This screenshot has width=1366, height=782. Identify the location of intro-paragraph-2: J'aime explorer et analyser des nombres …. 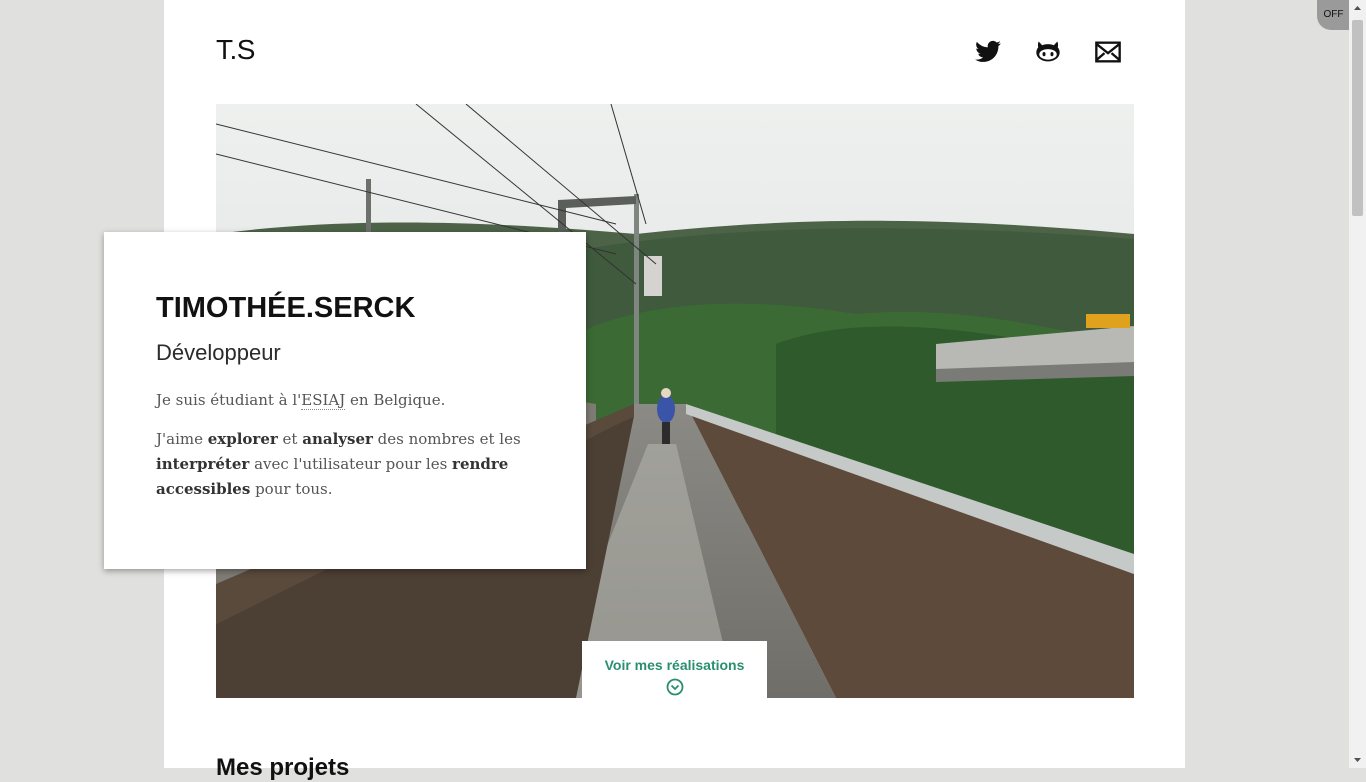
(341, 464).